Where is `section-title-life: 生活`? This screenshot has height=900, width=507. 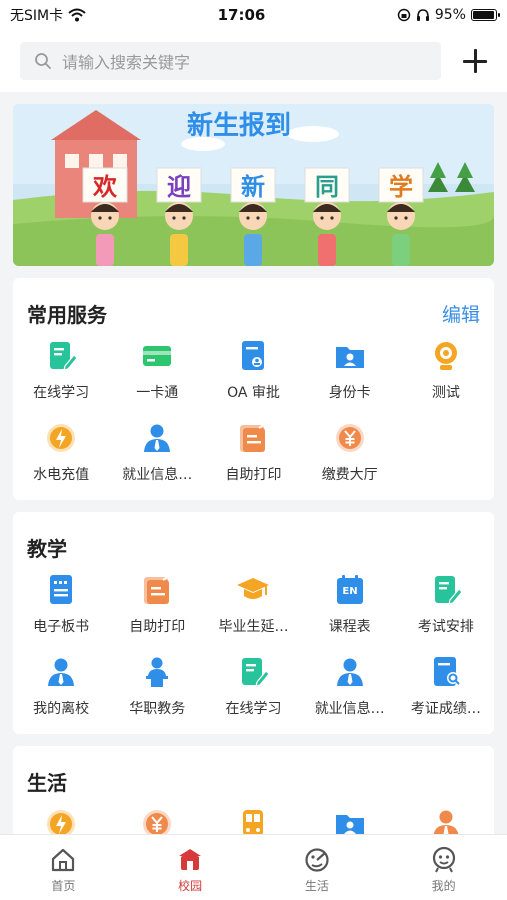 section-title-life: 生活 is located at coordinates (47, 782).